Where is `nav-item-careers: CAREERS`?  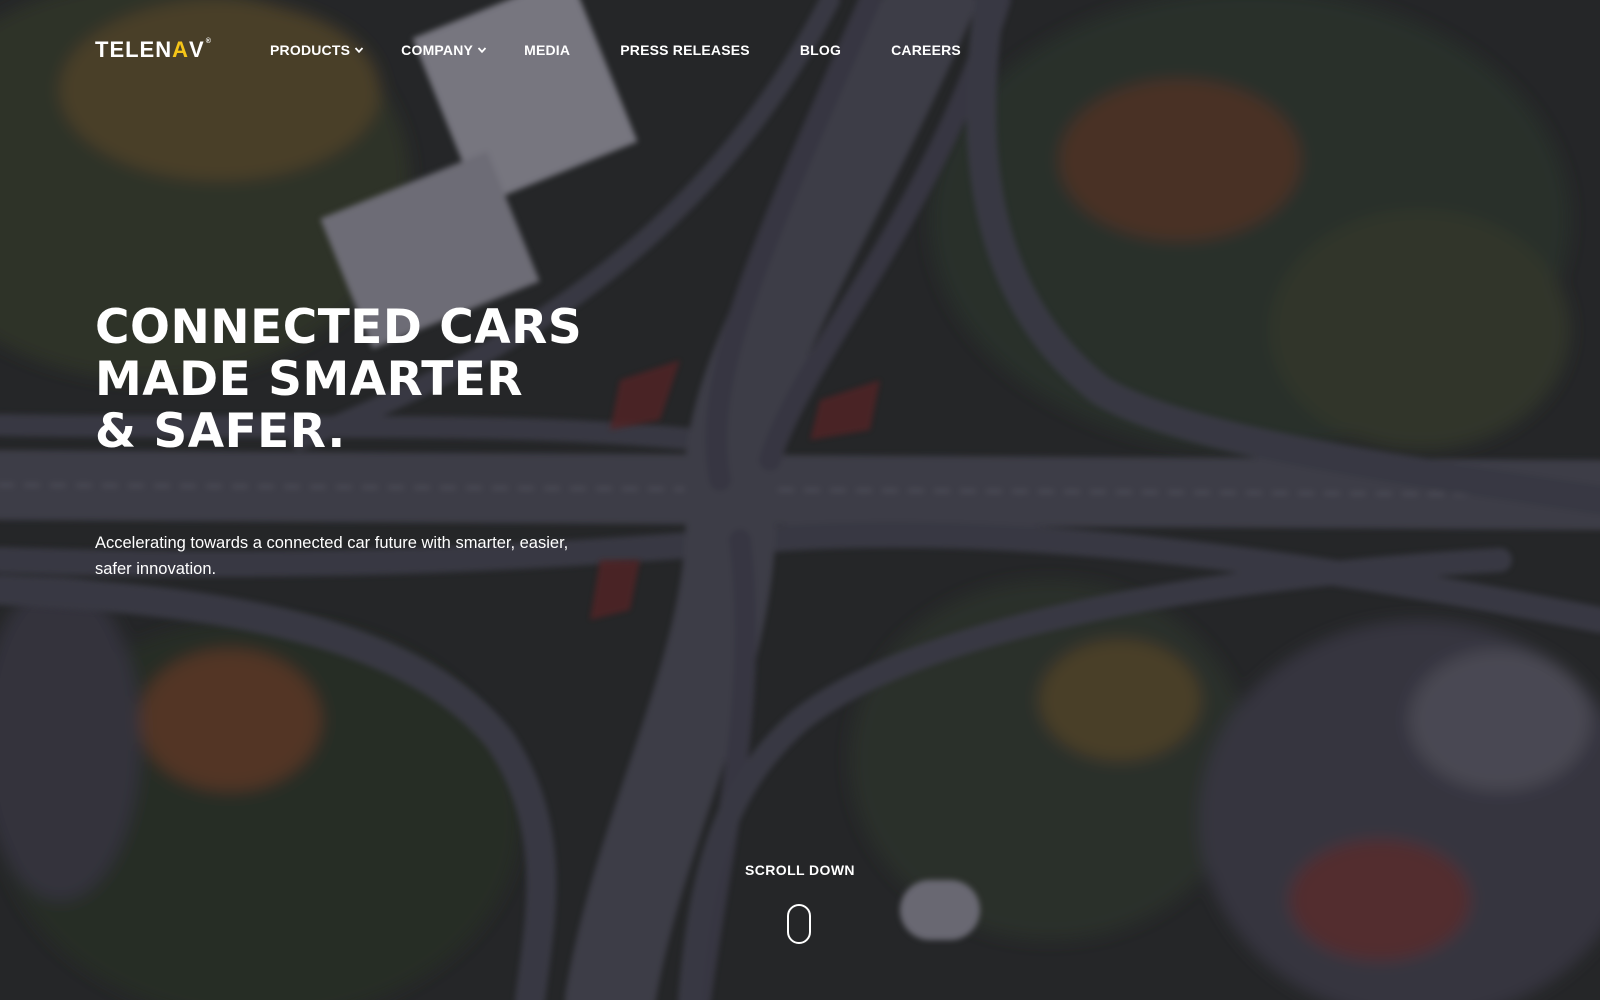 nav-item-careers: CAREERS is located at coordinates (926, 50).